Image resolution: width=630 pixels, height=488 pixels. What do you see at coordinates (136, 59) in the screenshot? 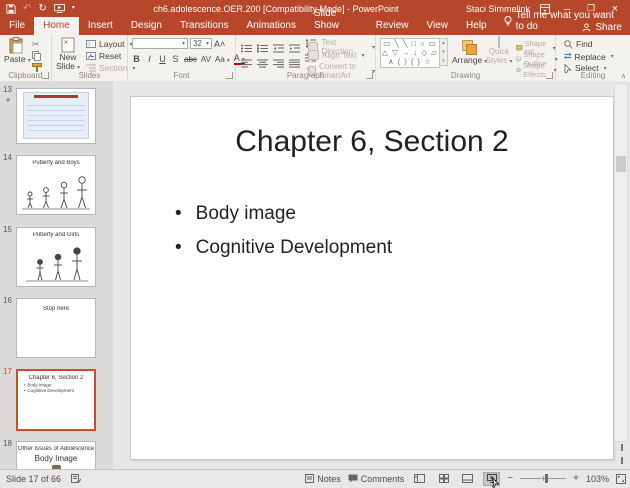
I see `bold-button: B` at bounding box center [136, 59].